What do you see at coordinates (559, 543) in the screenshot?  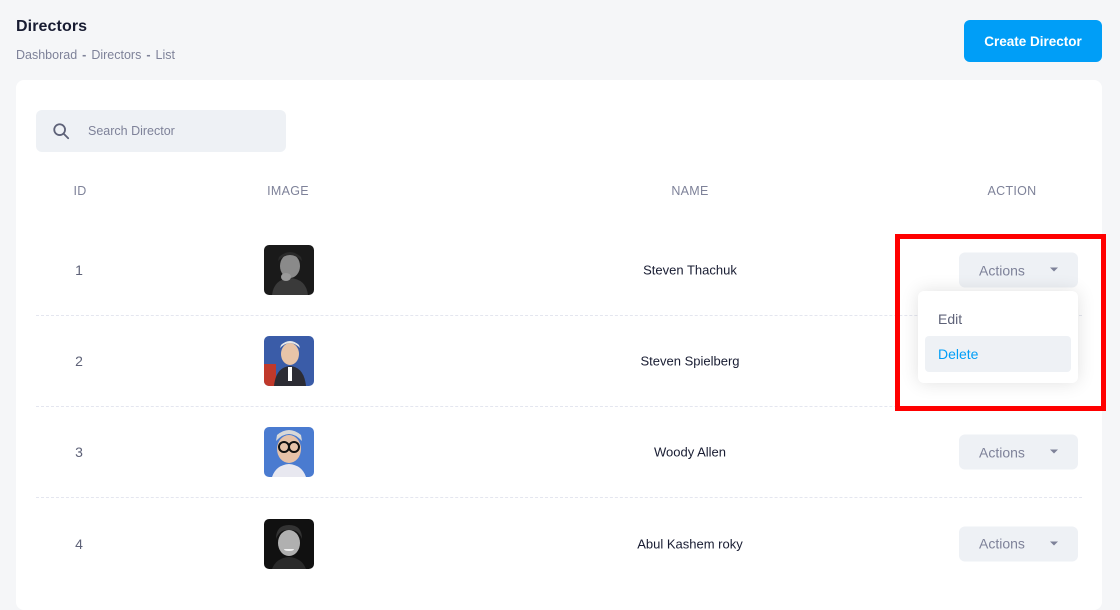 I see `table-row: 4 Abul Kashem roky Actions` at bounding box center [559, 543].